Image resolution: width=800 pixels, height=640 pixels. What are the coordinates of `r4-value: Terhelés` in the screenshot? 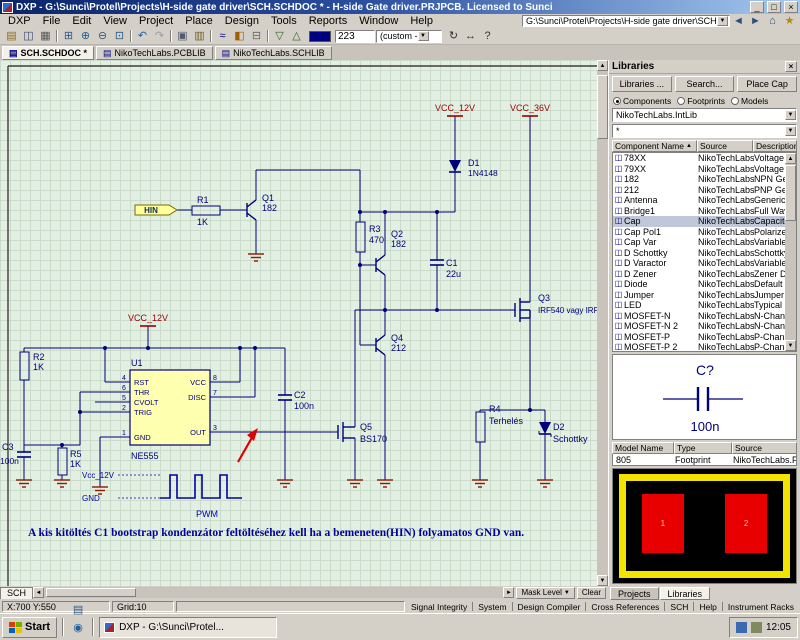 It's located at (506, 421).